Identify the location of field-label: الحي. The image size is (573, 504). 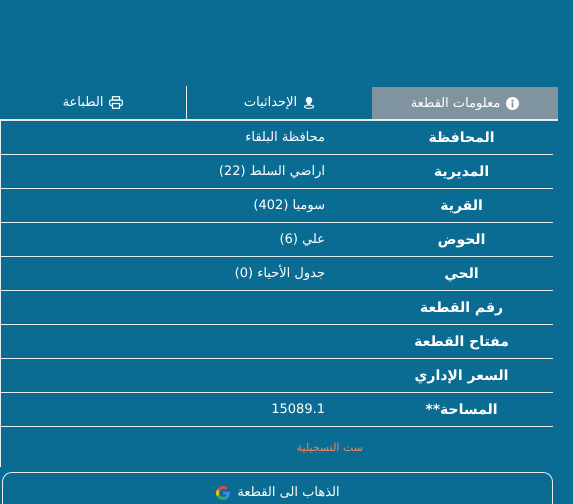
(461, 274).